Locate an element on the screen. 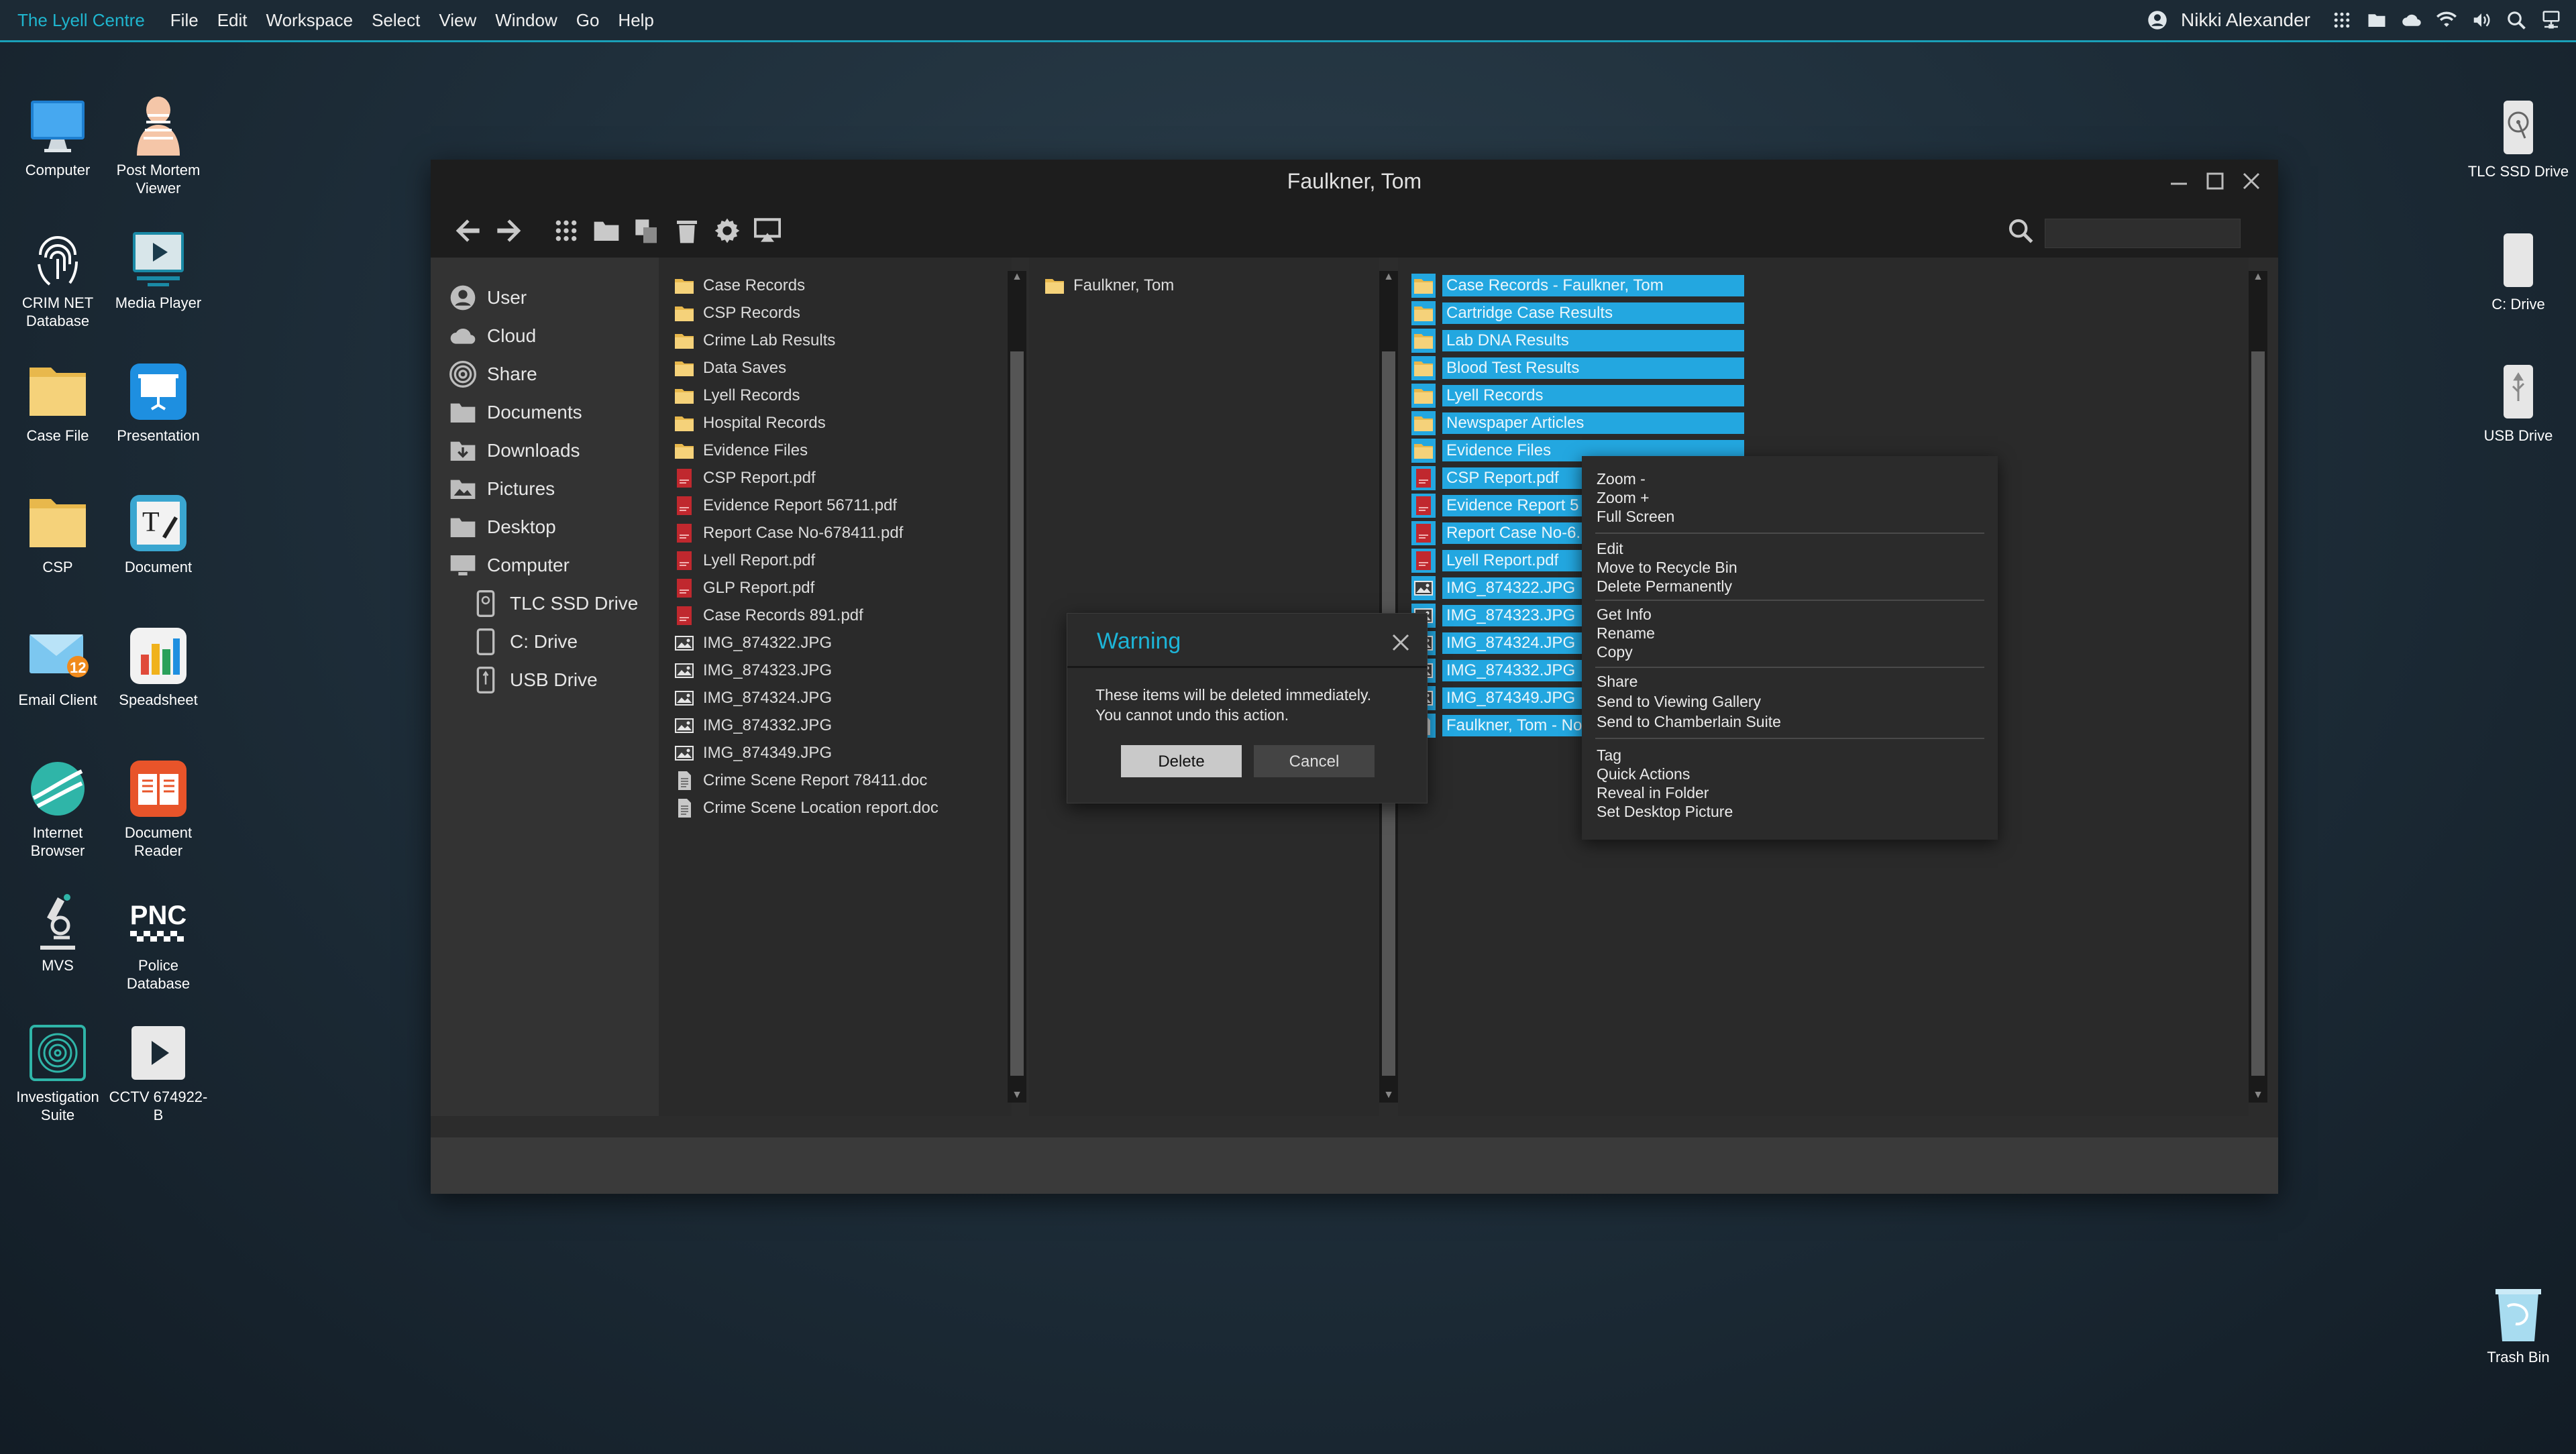 This screenshot has width=2576, height=1454. sidebar-item-desktop: Desktop is located at coordinates (502, 527).